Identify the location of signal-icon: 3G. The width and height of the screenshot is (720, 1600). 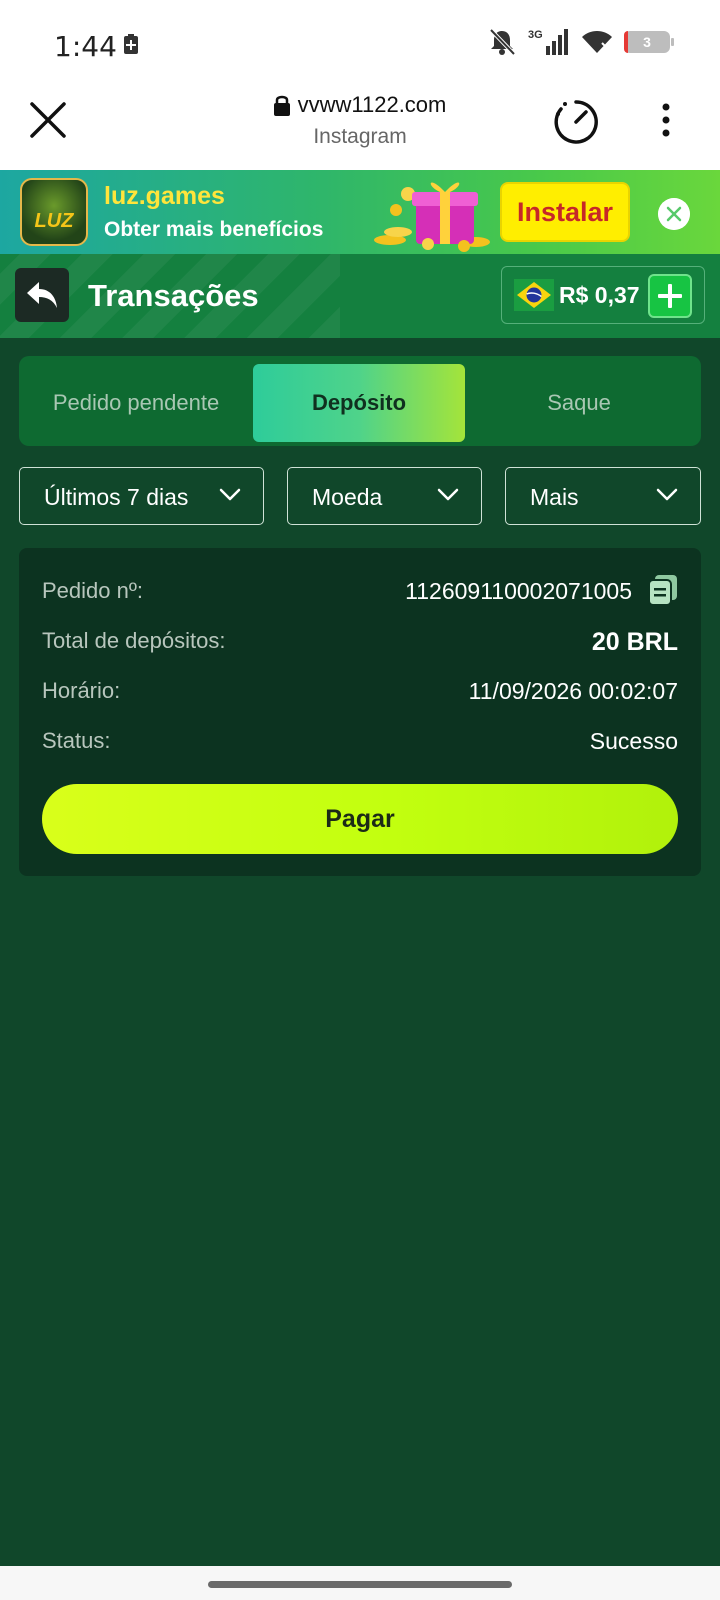
(548, 42).